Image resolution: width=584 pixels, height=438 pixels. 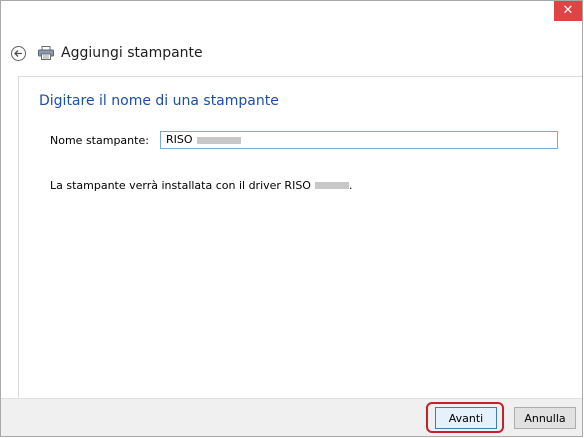 I want to click on printer-name-input: RISO, so click(x=359, y=140).